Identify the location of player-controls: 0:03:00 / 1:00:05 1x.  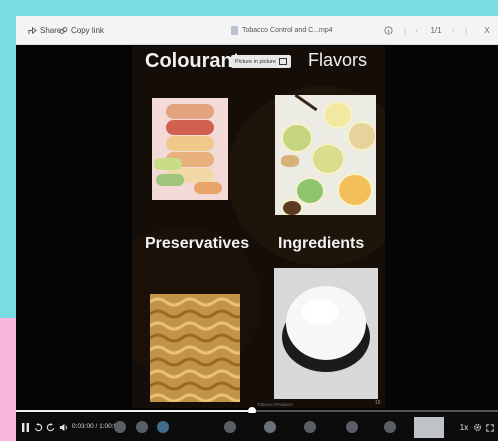
(257, 427).